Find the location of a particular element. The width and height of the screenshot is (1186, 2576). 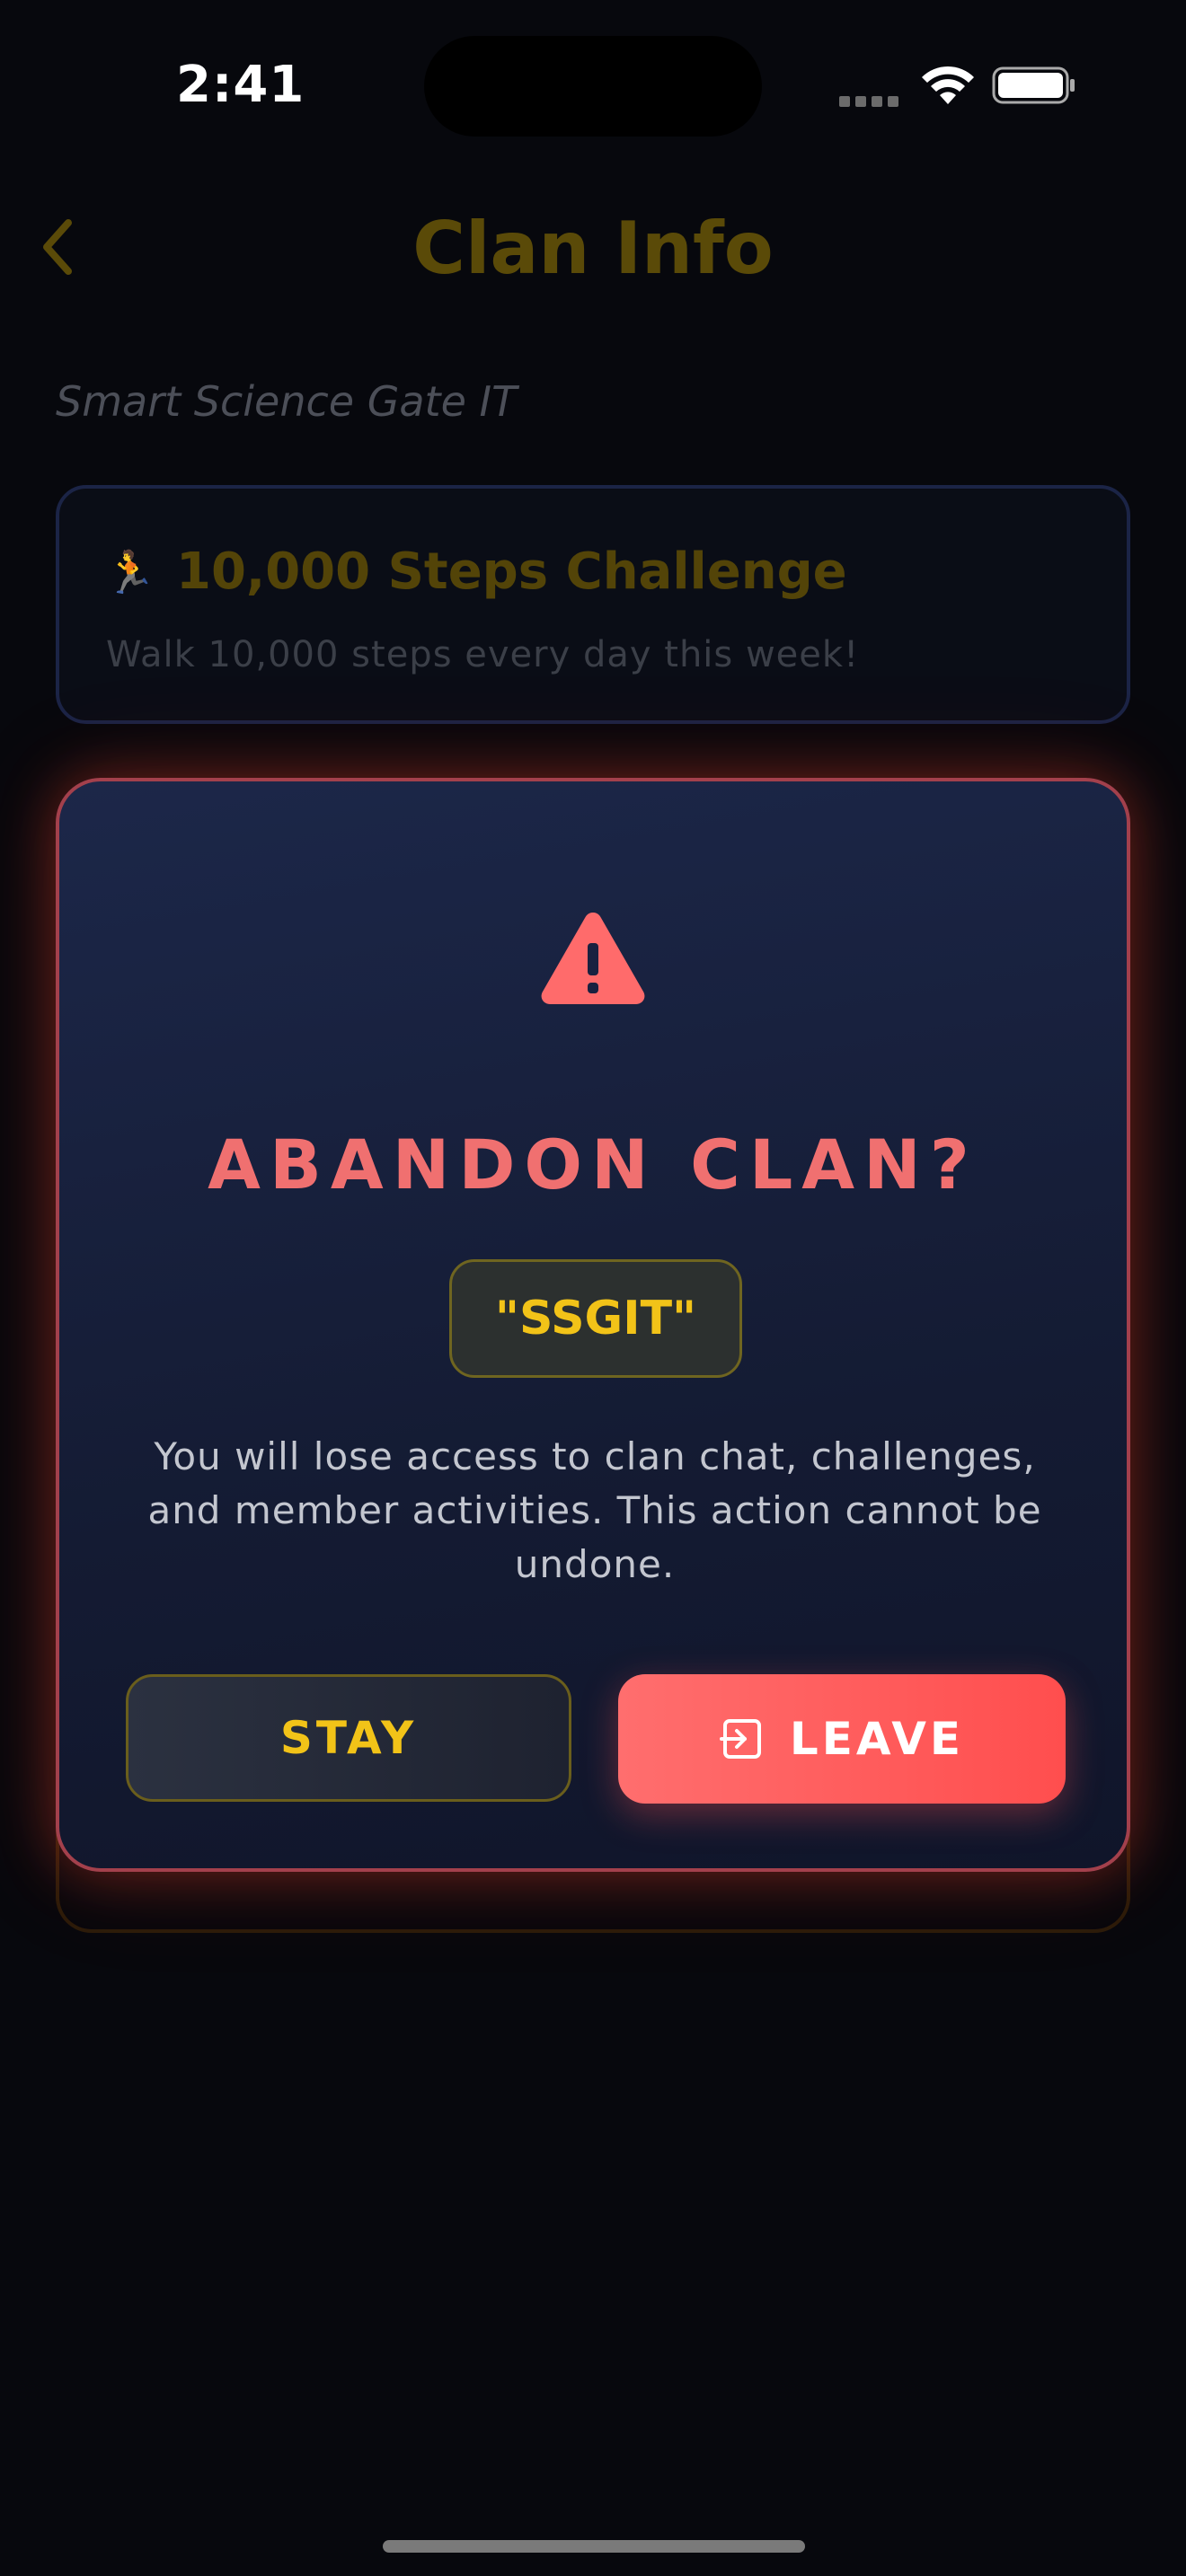

clan-full-name: Smart Science Gate IT is located at coordinates (287, 401).